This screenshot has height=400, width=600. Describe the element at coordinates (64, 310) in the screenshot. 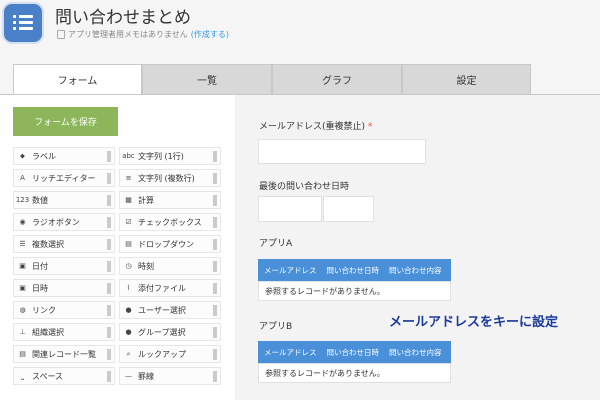

I see `palette-item: ◍ リンク` at that location.